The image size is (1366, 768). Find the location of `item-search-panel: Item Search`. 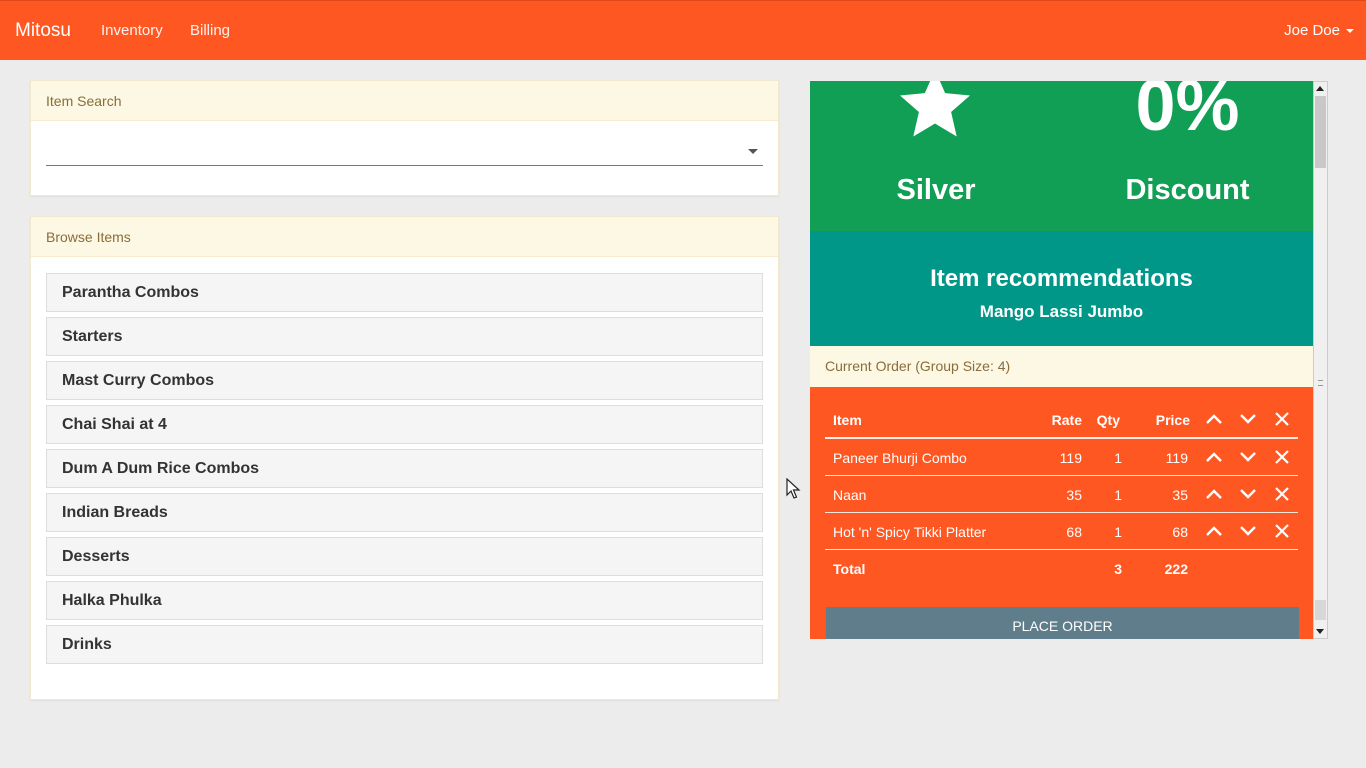

item-search-panel: Item Search is located at coordinates (404, 138).